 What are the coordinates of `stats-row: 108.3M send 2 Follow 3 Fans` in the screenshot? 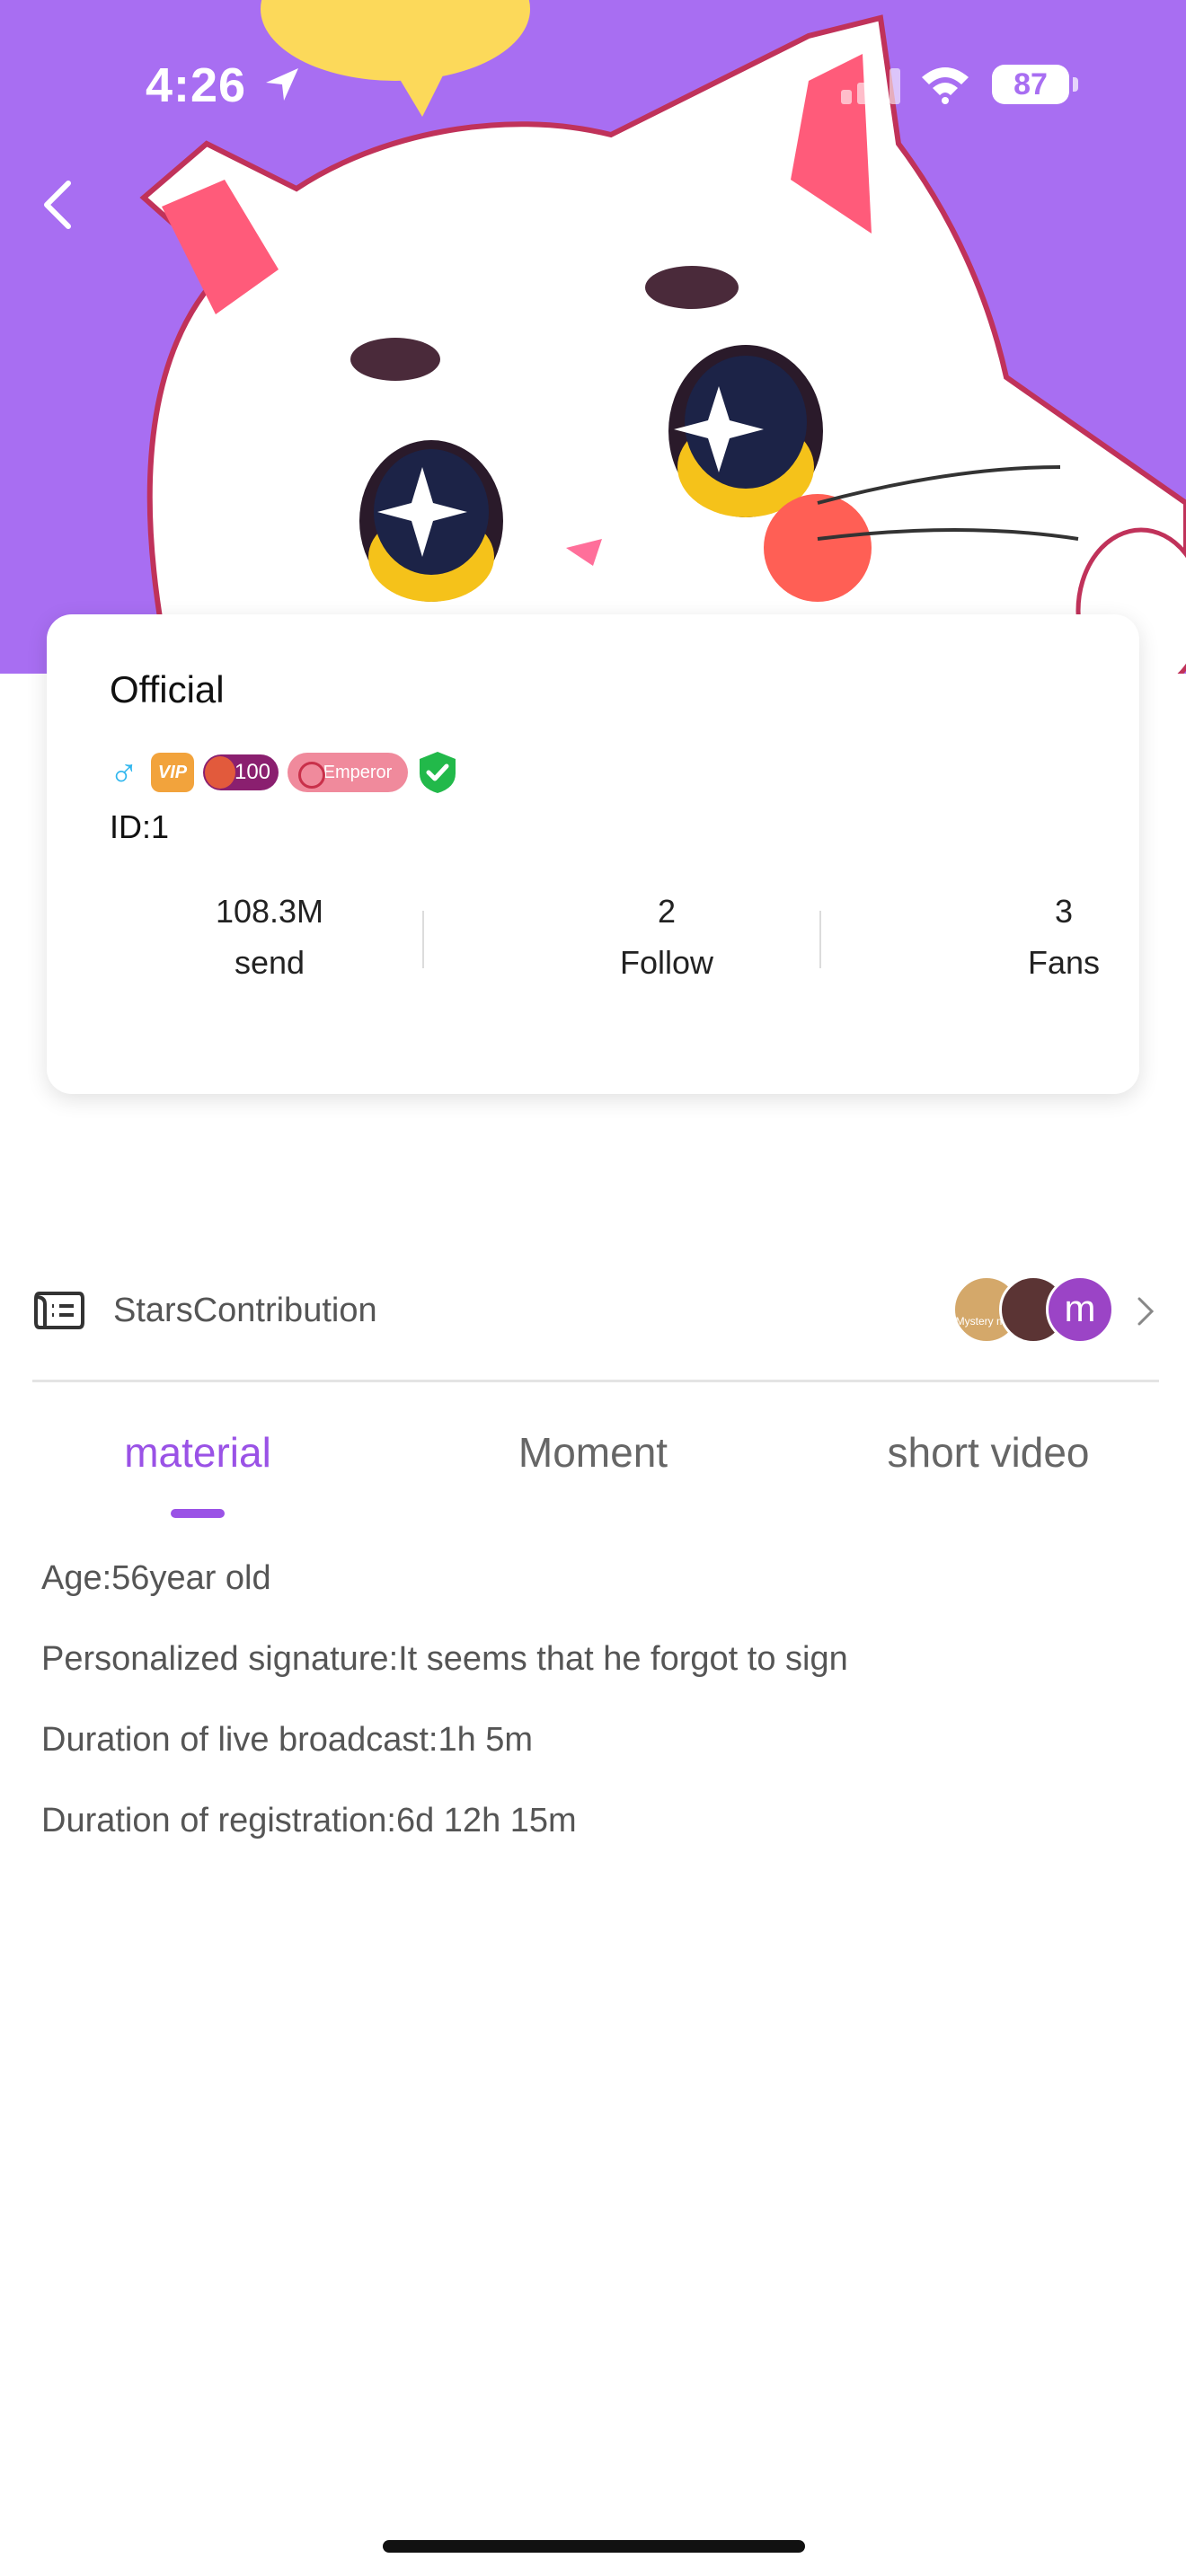 It's located at (593, 938).